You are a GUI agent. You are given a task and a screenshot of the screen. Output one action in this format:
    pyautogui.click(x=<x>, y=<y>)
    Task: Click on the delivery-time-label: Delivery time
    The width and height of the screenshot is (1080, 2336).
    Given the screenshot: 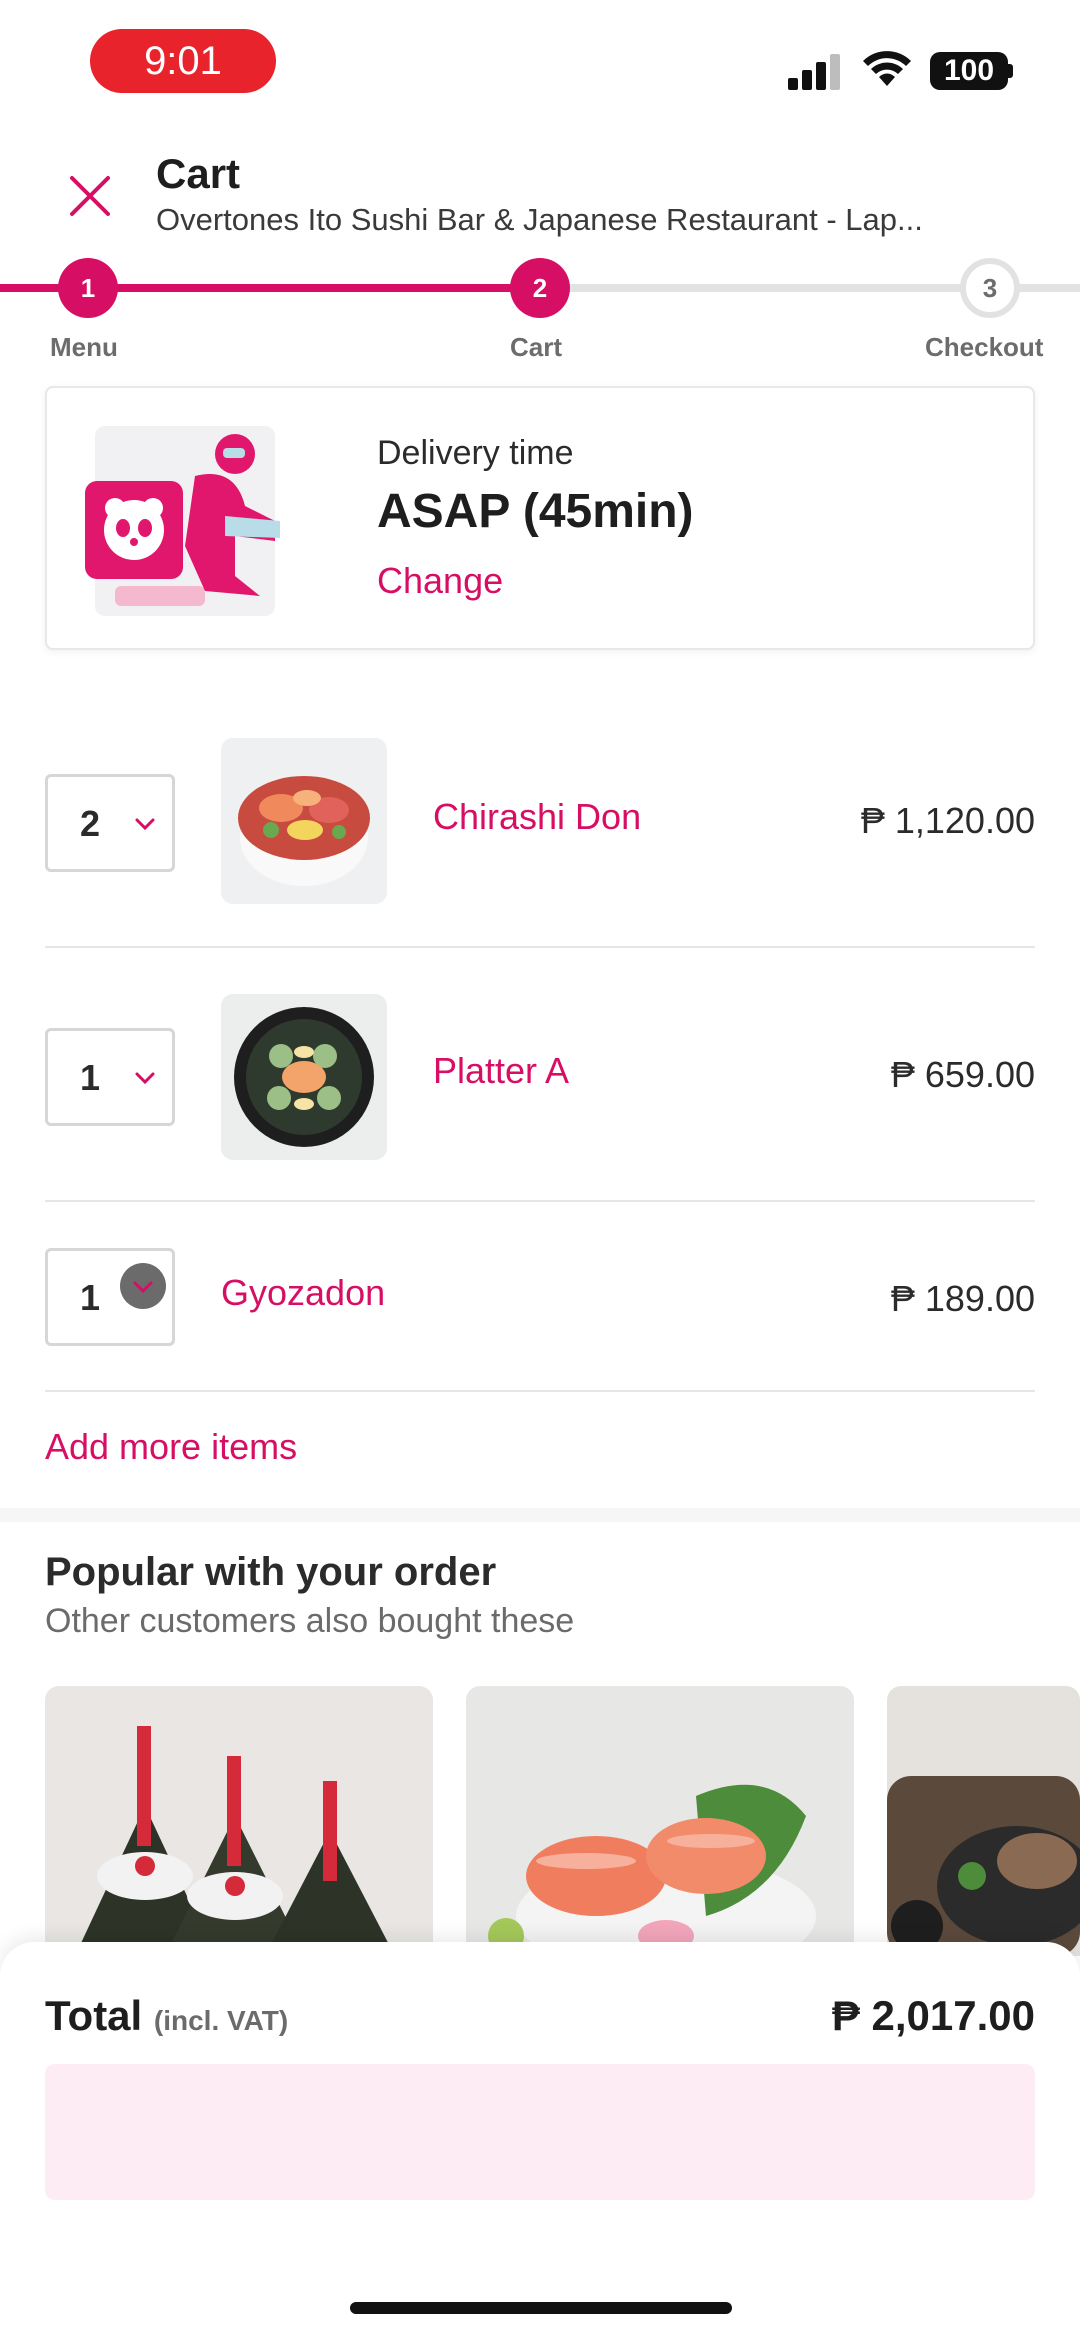 What is the action you would take?
    pyautogui.click(x=475, y=453)
    